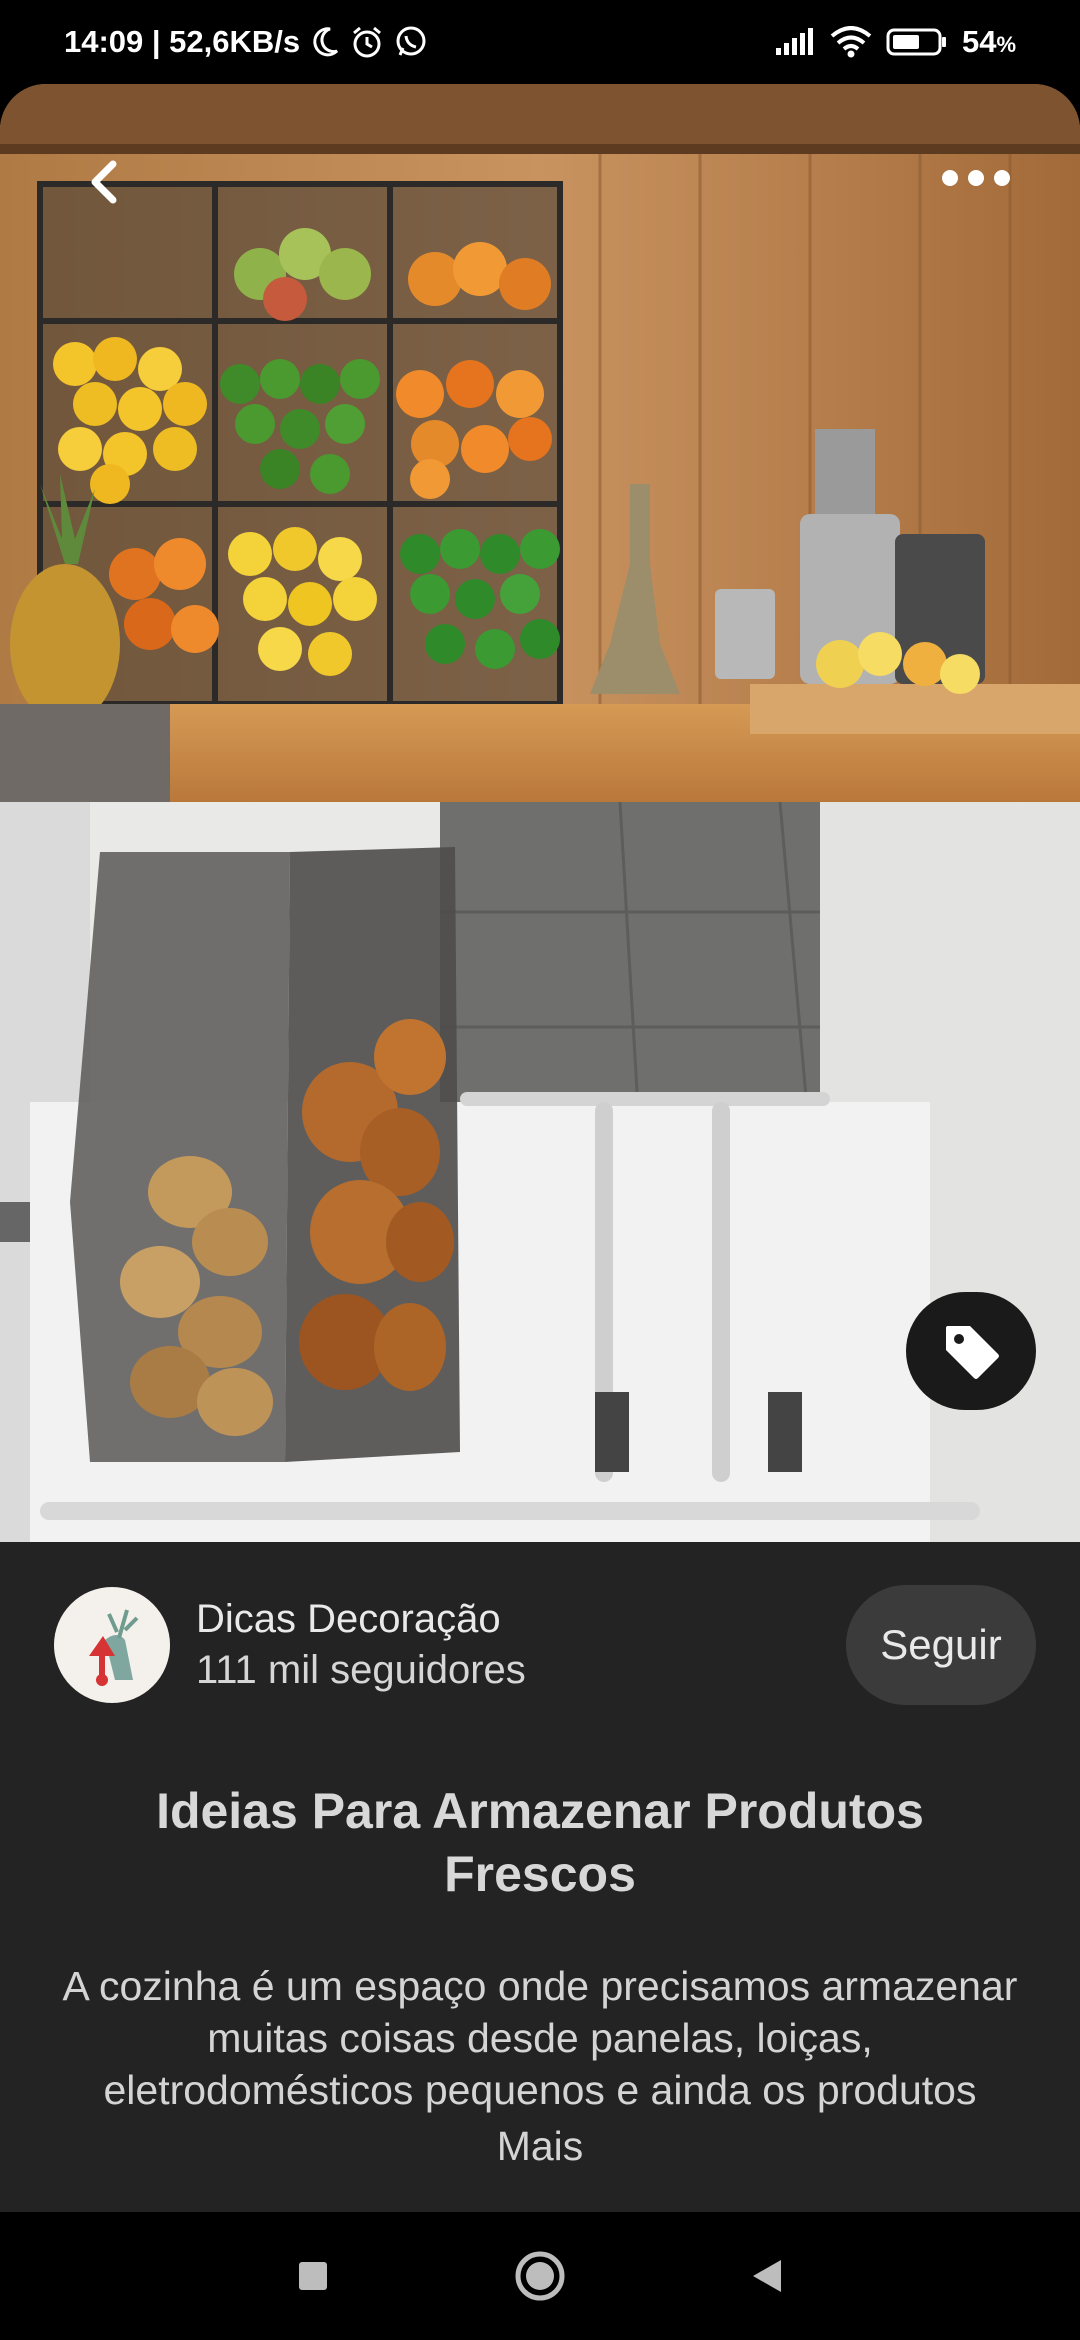 This screenshot has width=1080, height=2340. Describe the element at coordinates (540, 1842) in the screenshot. I see `pin-title: Ideias Para Armazenar Produtos Frescos` at that location.